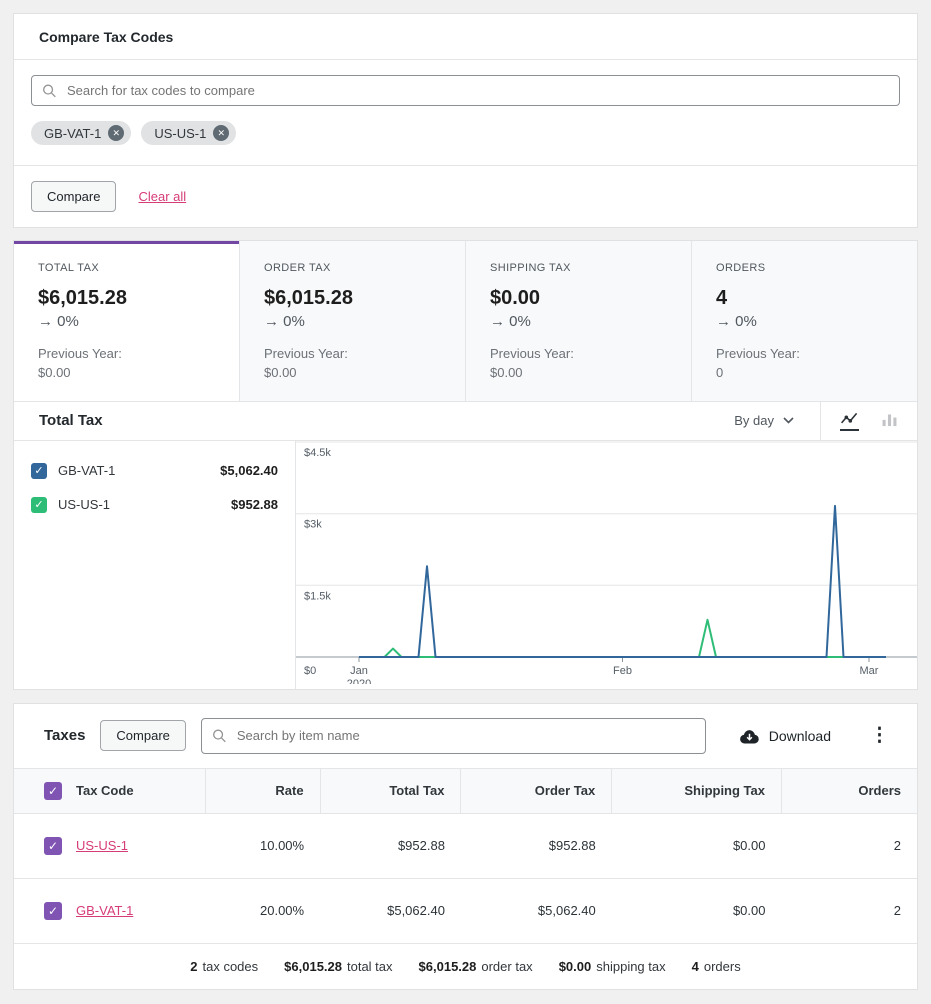 This screenshot has height=1004, width=931. Describe the element at coordinates (465, 90) in the screenshot. I see `tax-code-search-input` at that location.